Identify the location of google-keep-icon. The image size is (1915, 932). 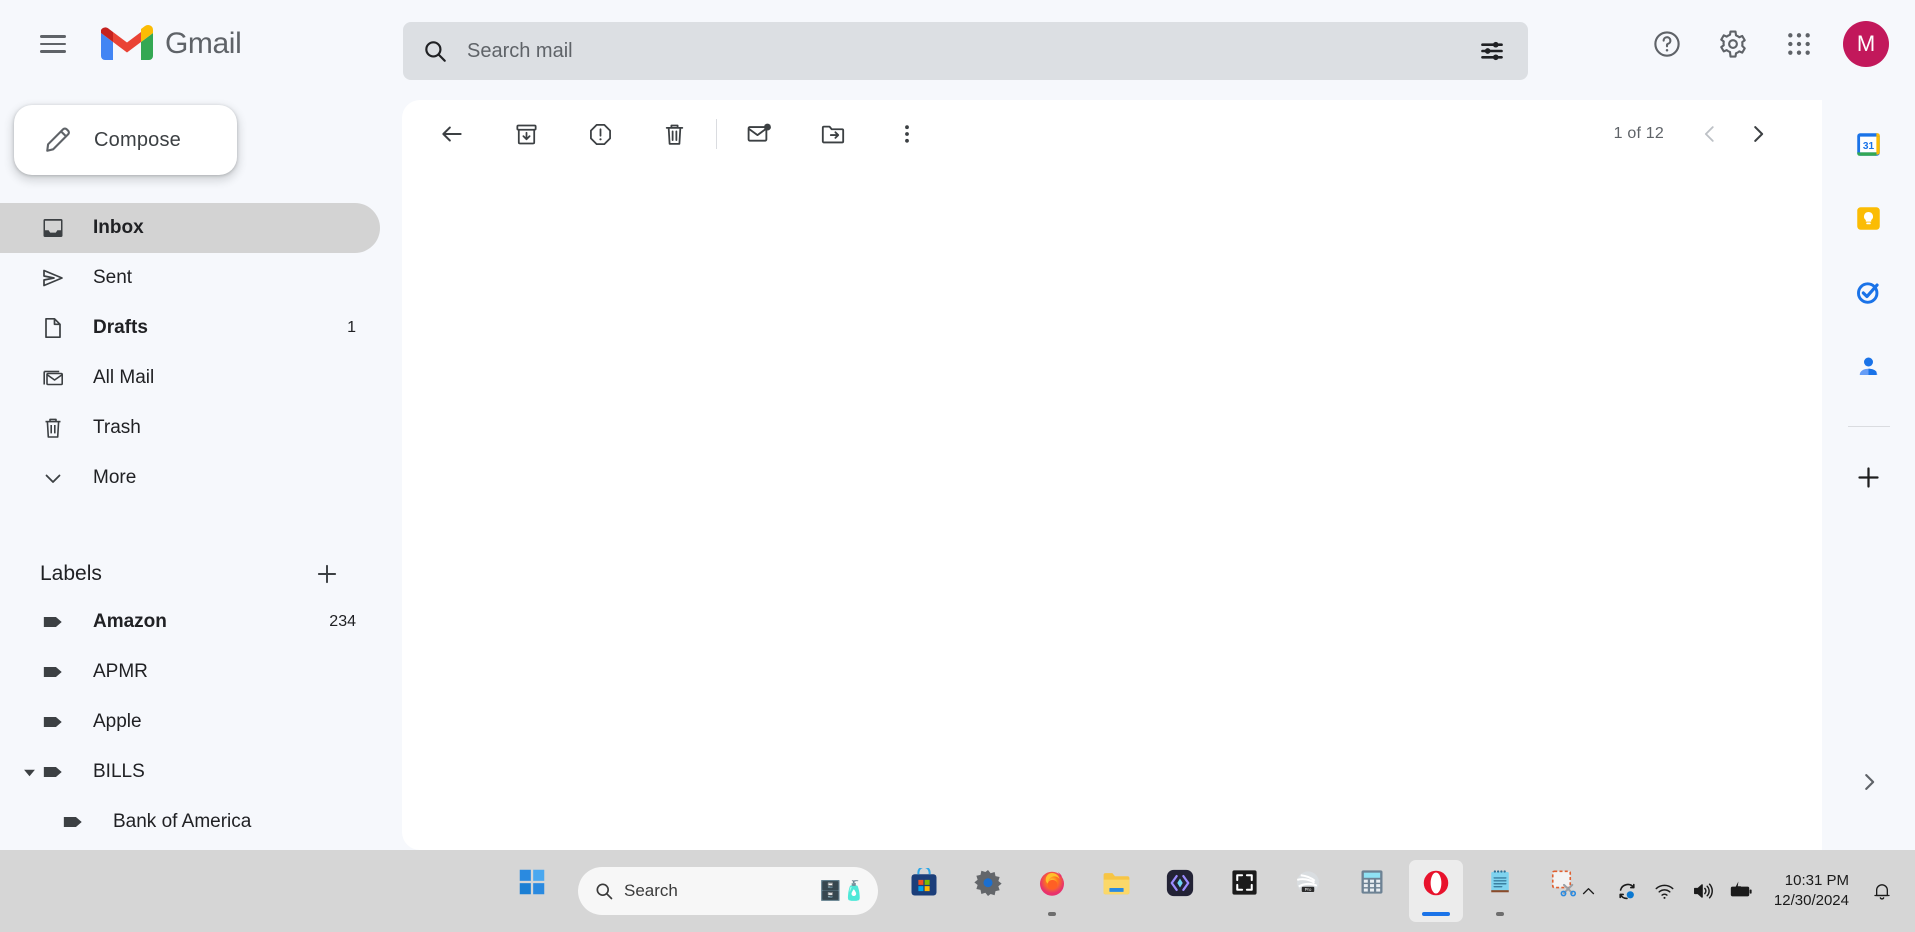
(1869, 218).